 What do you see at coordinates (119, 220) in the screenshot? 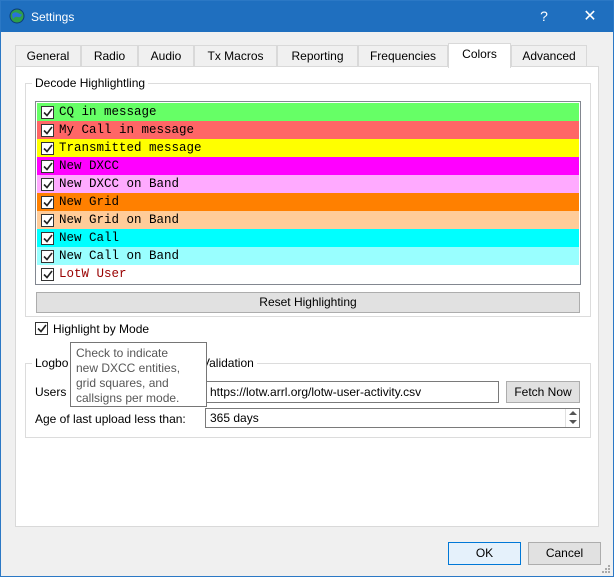
I see `highlight-label: New Grid on Band` at bounding box center [119, 220].